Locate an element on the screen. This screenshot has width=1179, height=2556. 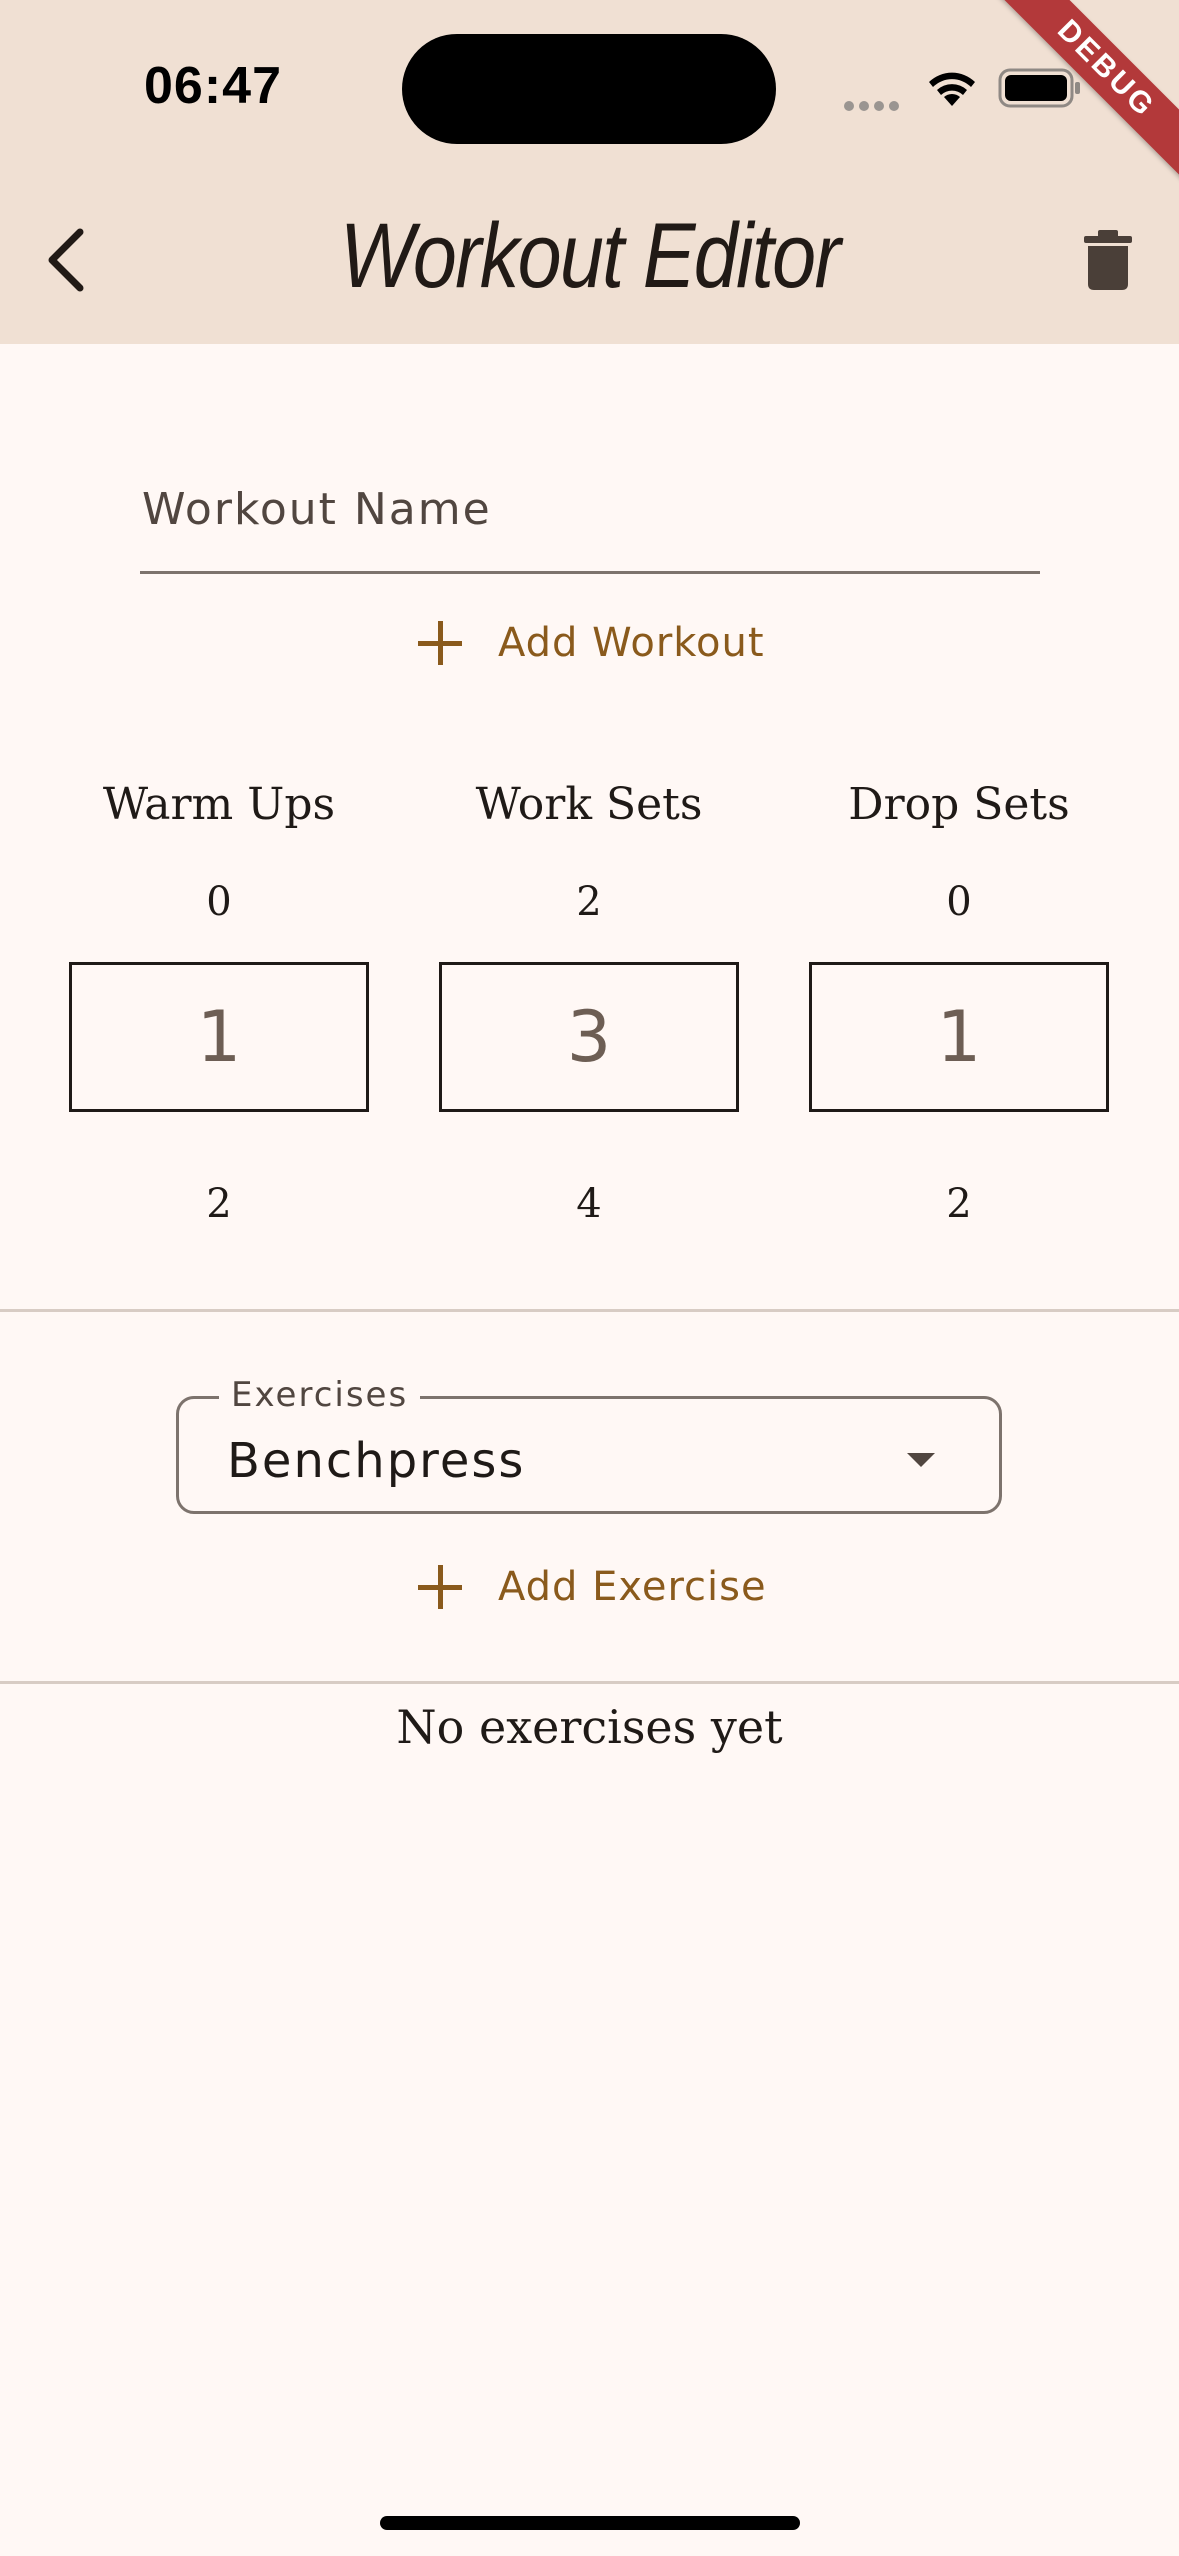
dynamic-island is located at coordinates (589, 89).